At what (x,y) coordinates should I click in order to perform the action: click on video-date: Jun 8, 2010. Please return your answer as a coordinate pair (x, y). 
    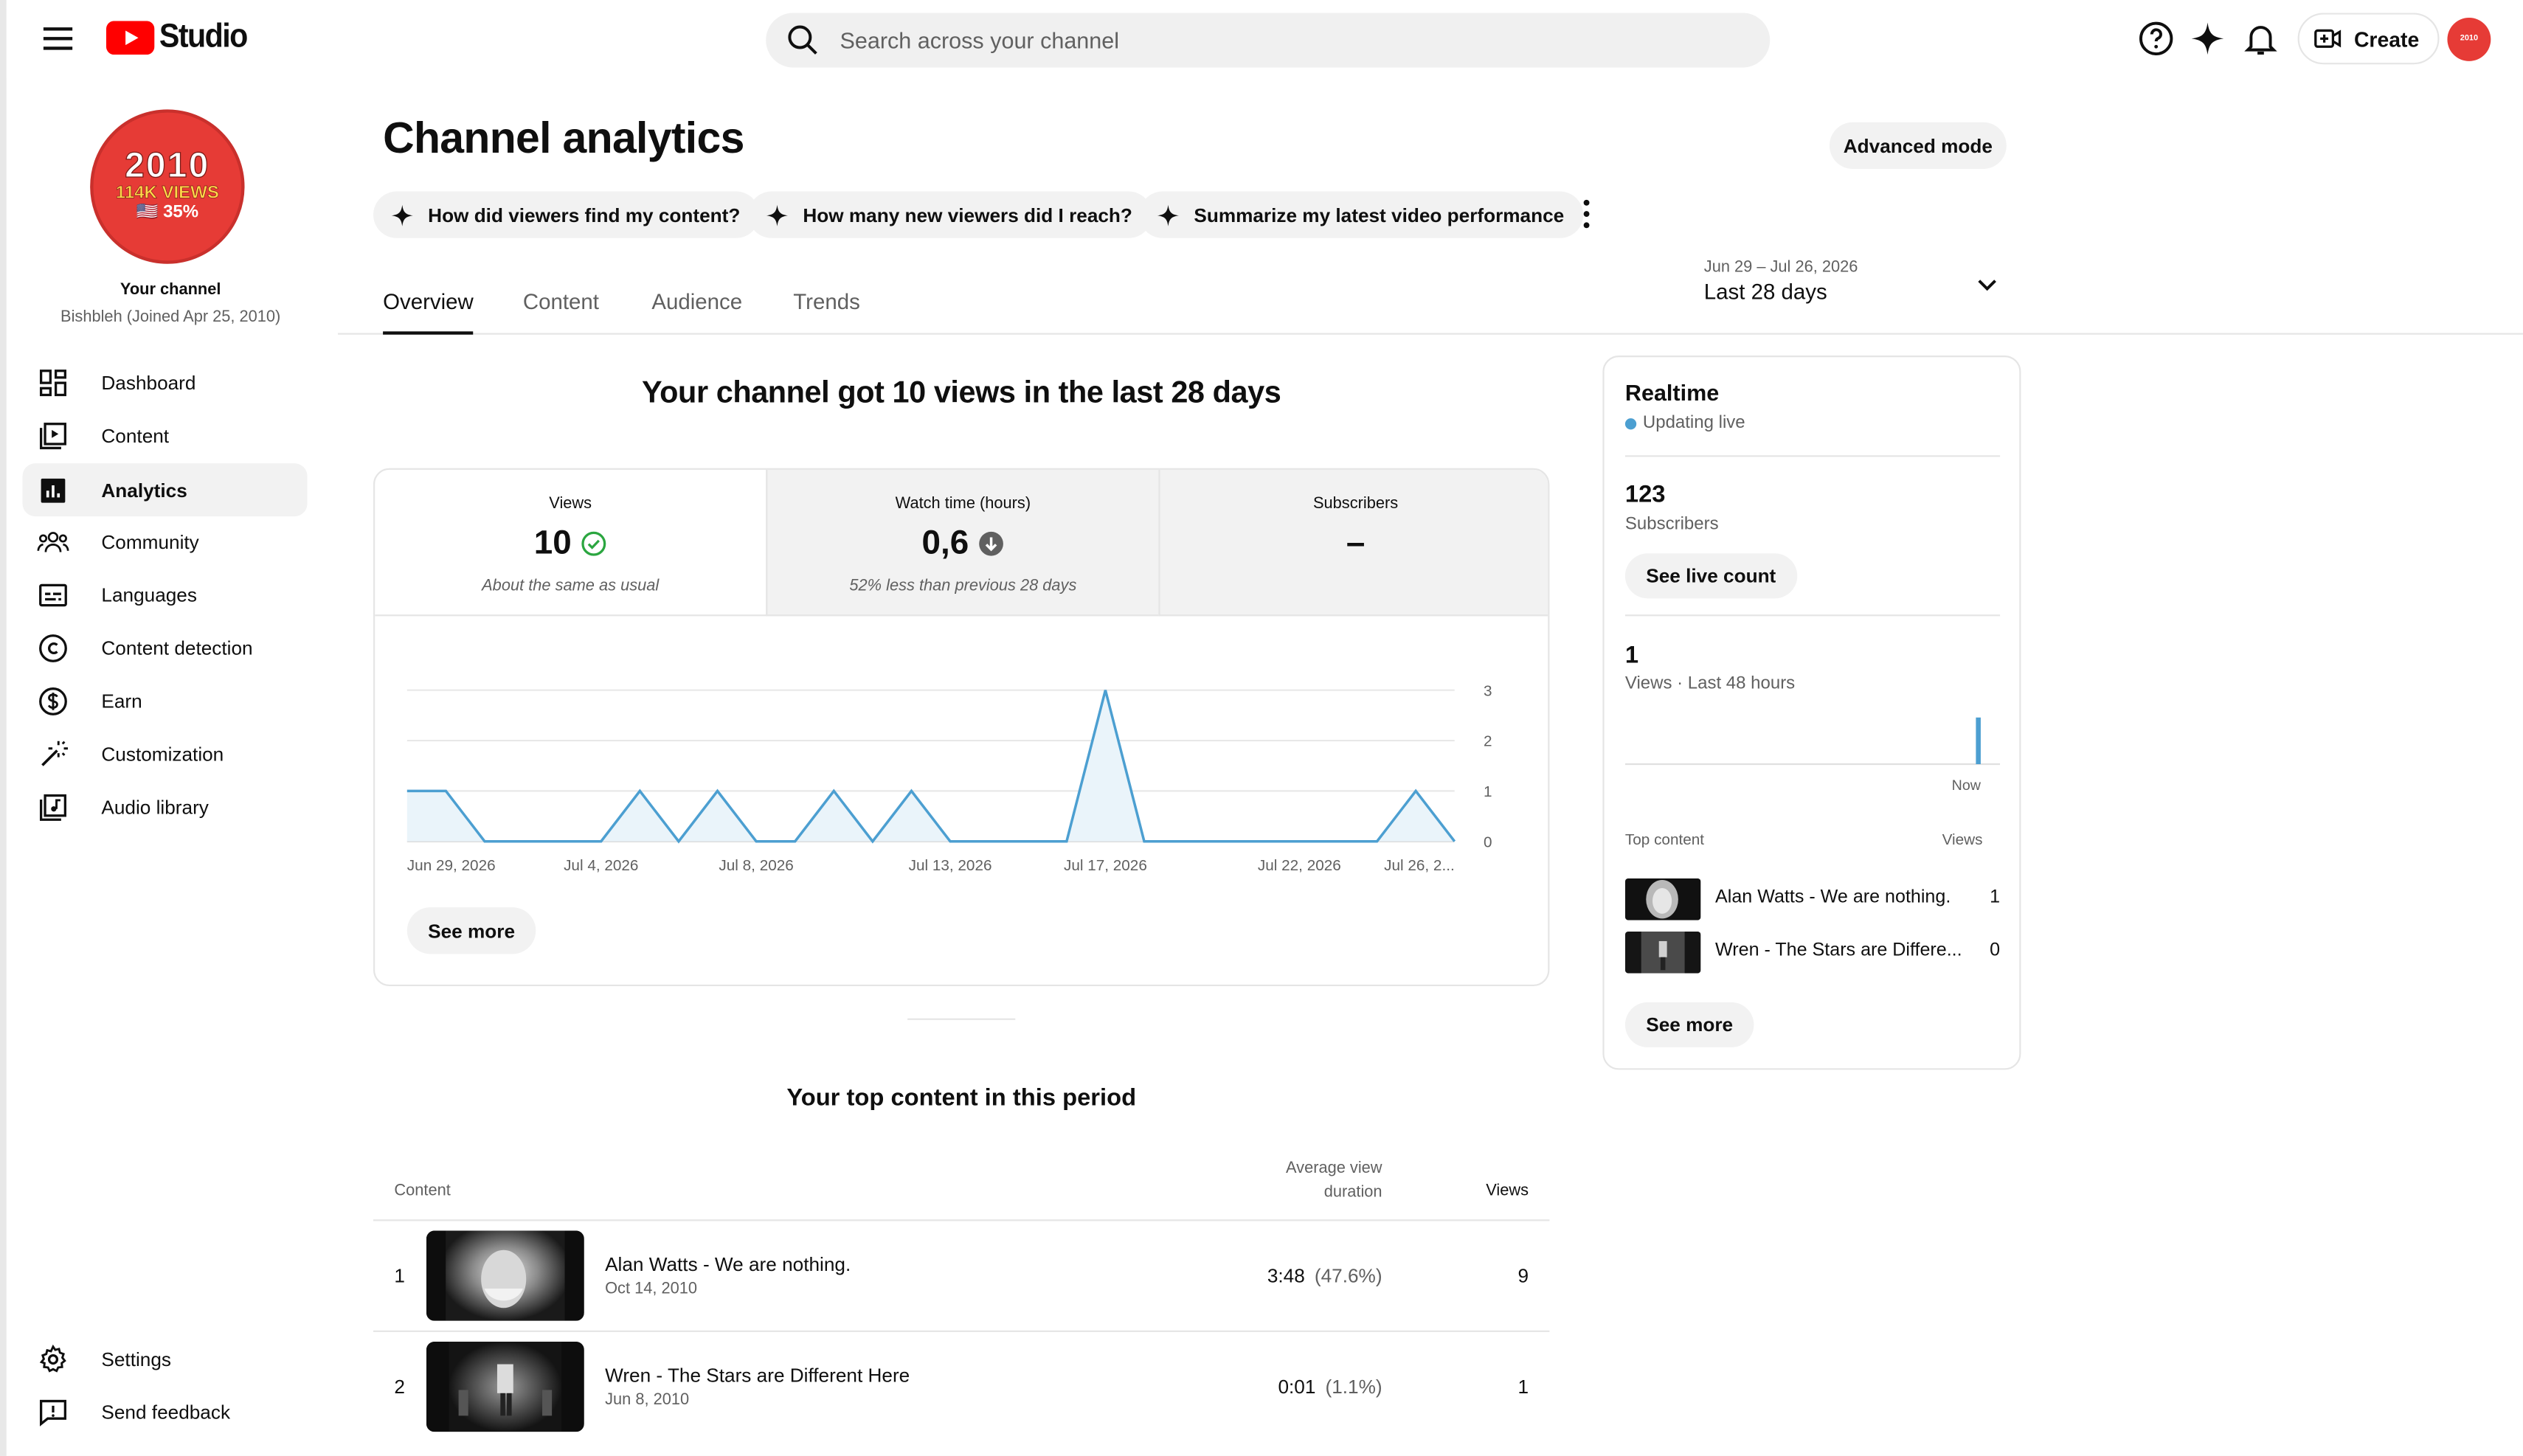
    Looking at the image, I should click on (647, 1400).